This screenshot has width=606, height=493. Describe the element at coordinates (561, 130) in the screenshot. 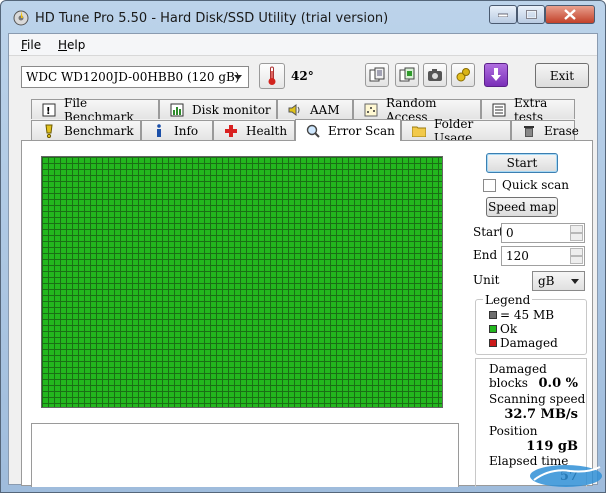

I see `tab-label: Erase` at that location.